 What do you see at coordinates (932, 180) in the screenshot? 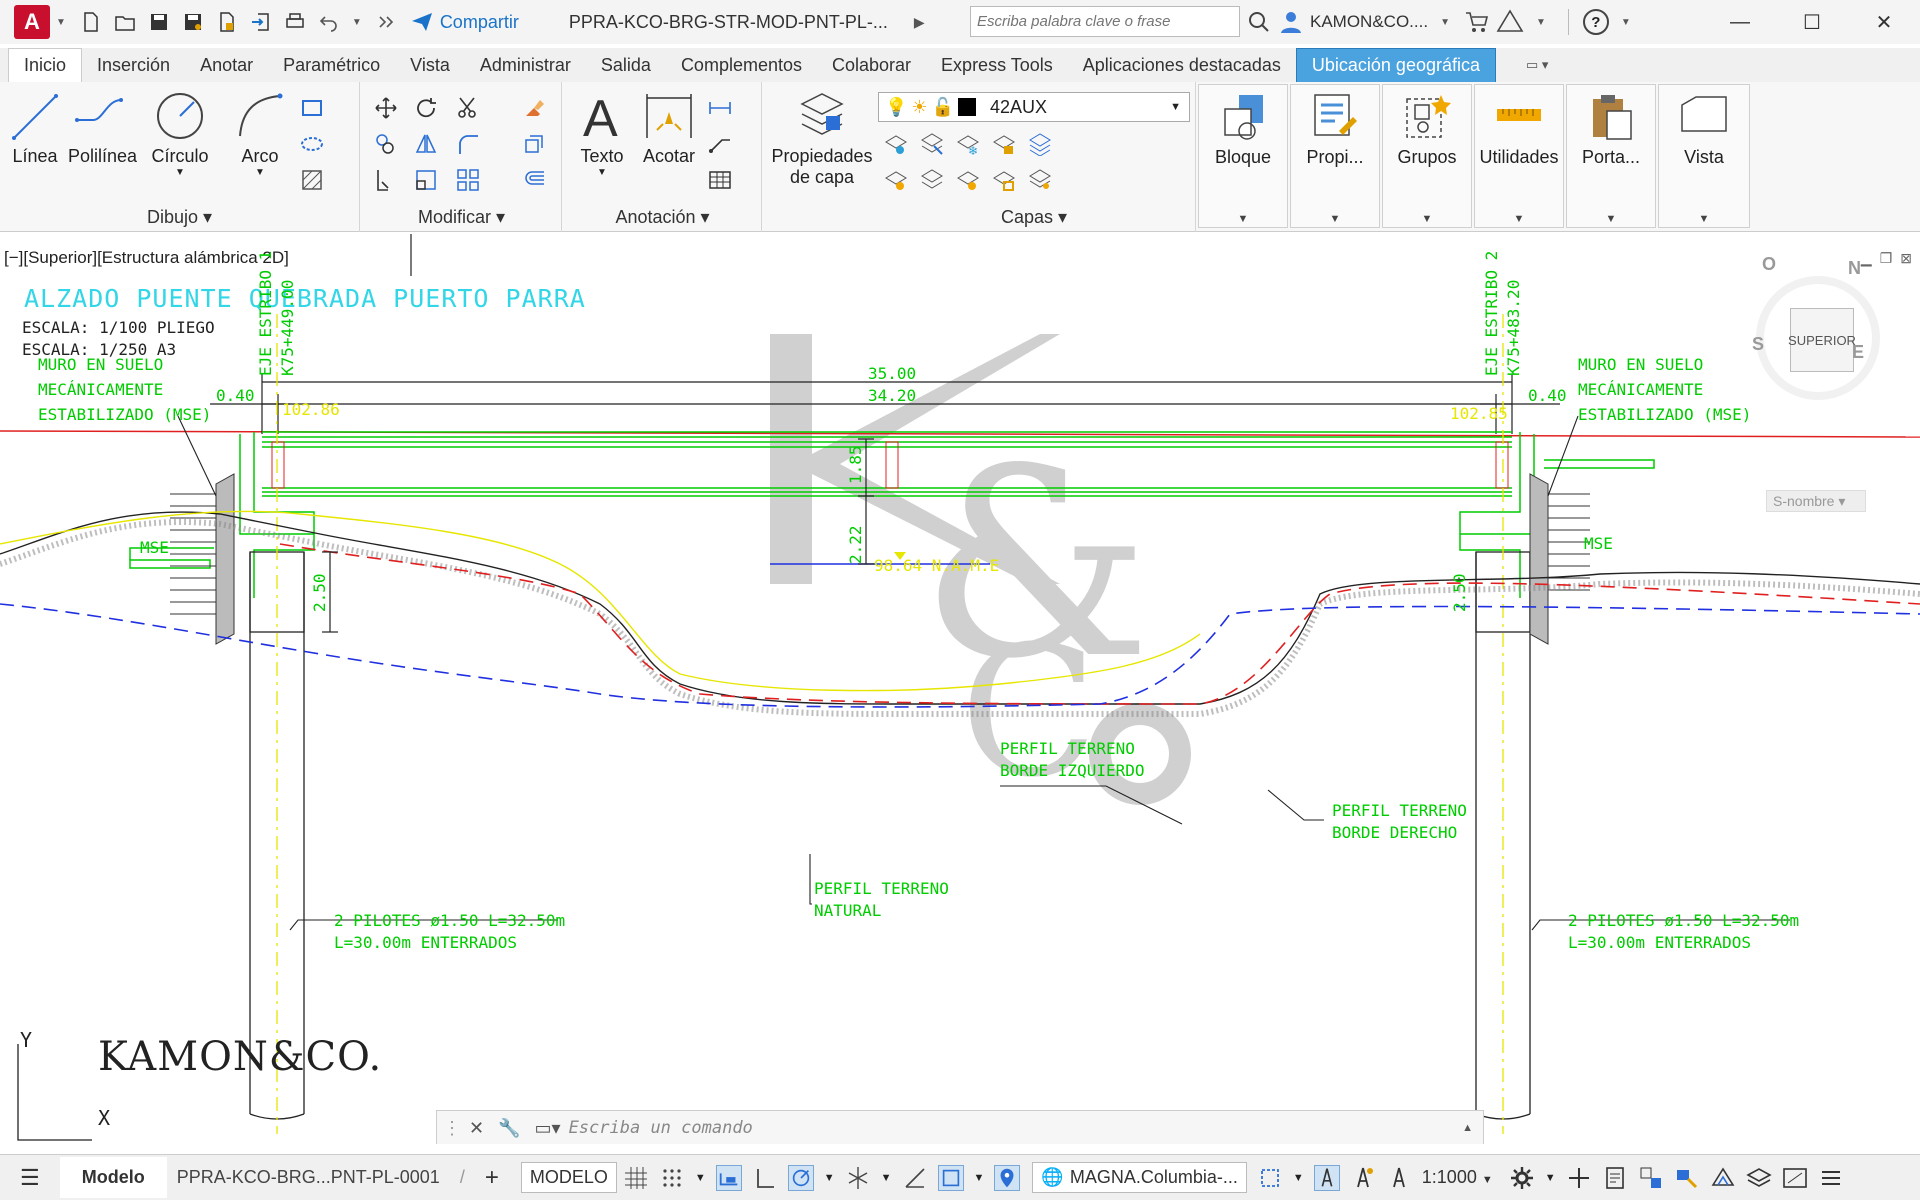
I see `layer-unisolate-icon` at bounding box center [932, 180].